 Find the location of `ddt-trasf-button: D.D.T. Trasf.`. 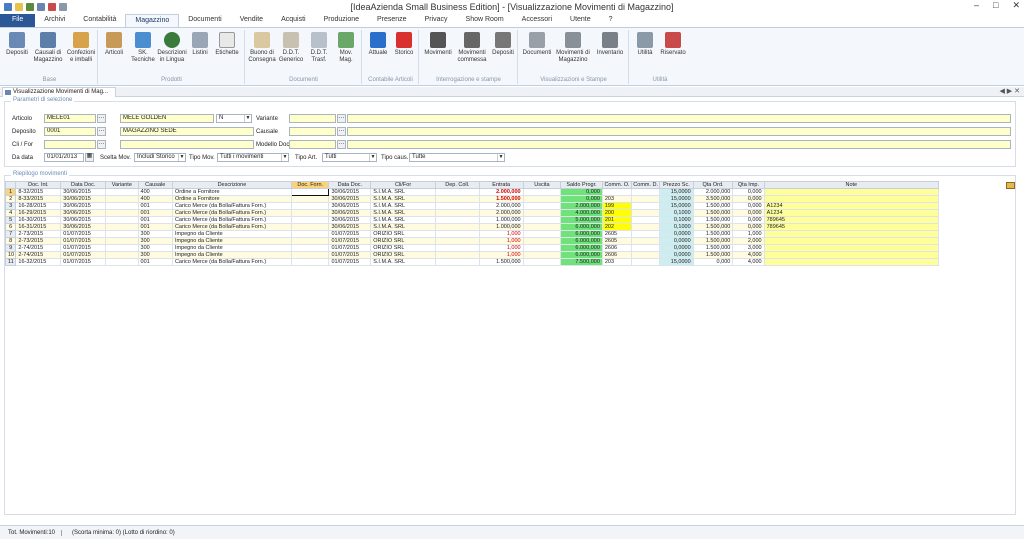

ddt-trasf-button: D.D.T. Trasf. is located at coordinates (319, 48).